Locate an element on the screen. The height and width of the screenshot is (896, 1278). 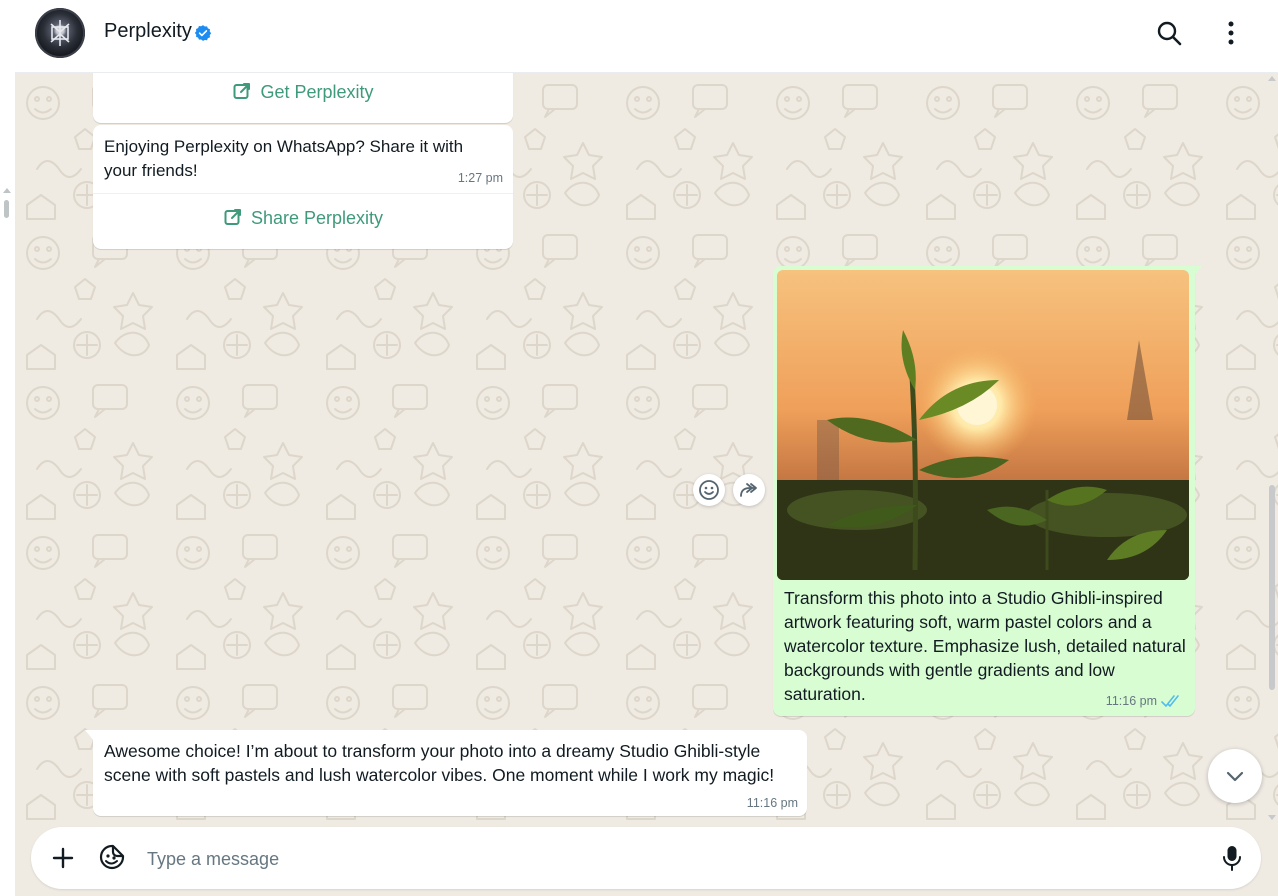
share-perplexity-link: Share Perplexity is located at coordinates (303, 218).